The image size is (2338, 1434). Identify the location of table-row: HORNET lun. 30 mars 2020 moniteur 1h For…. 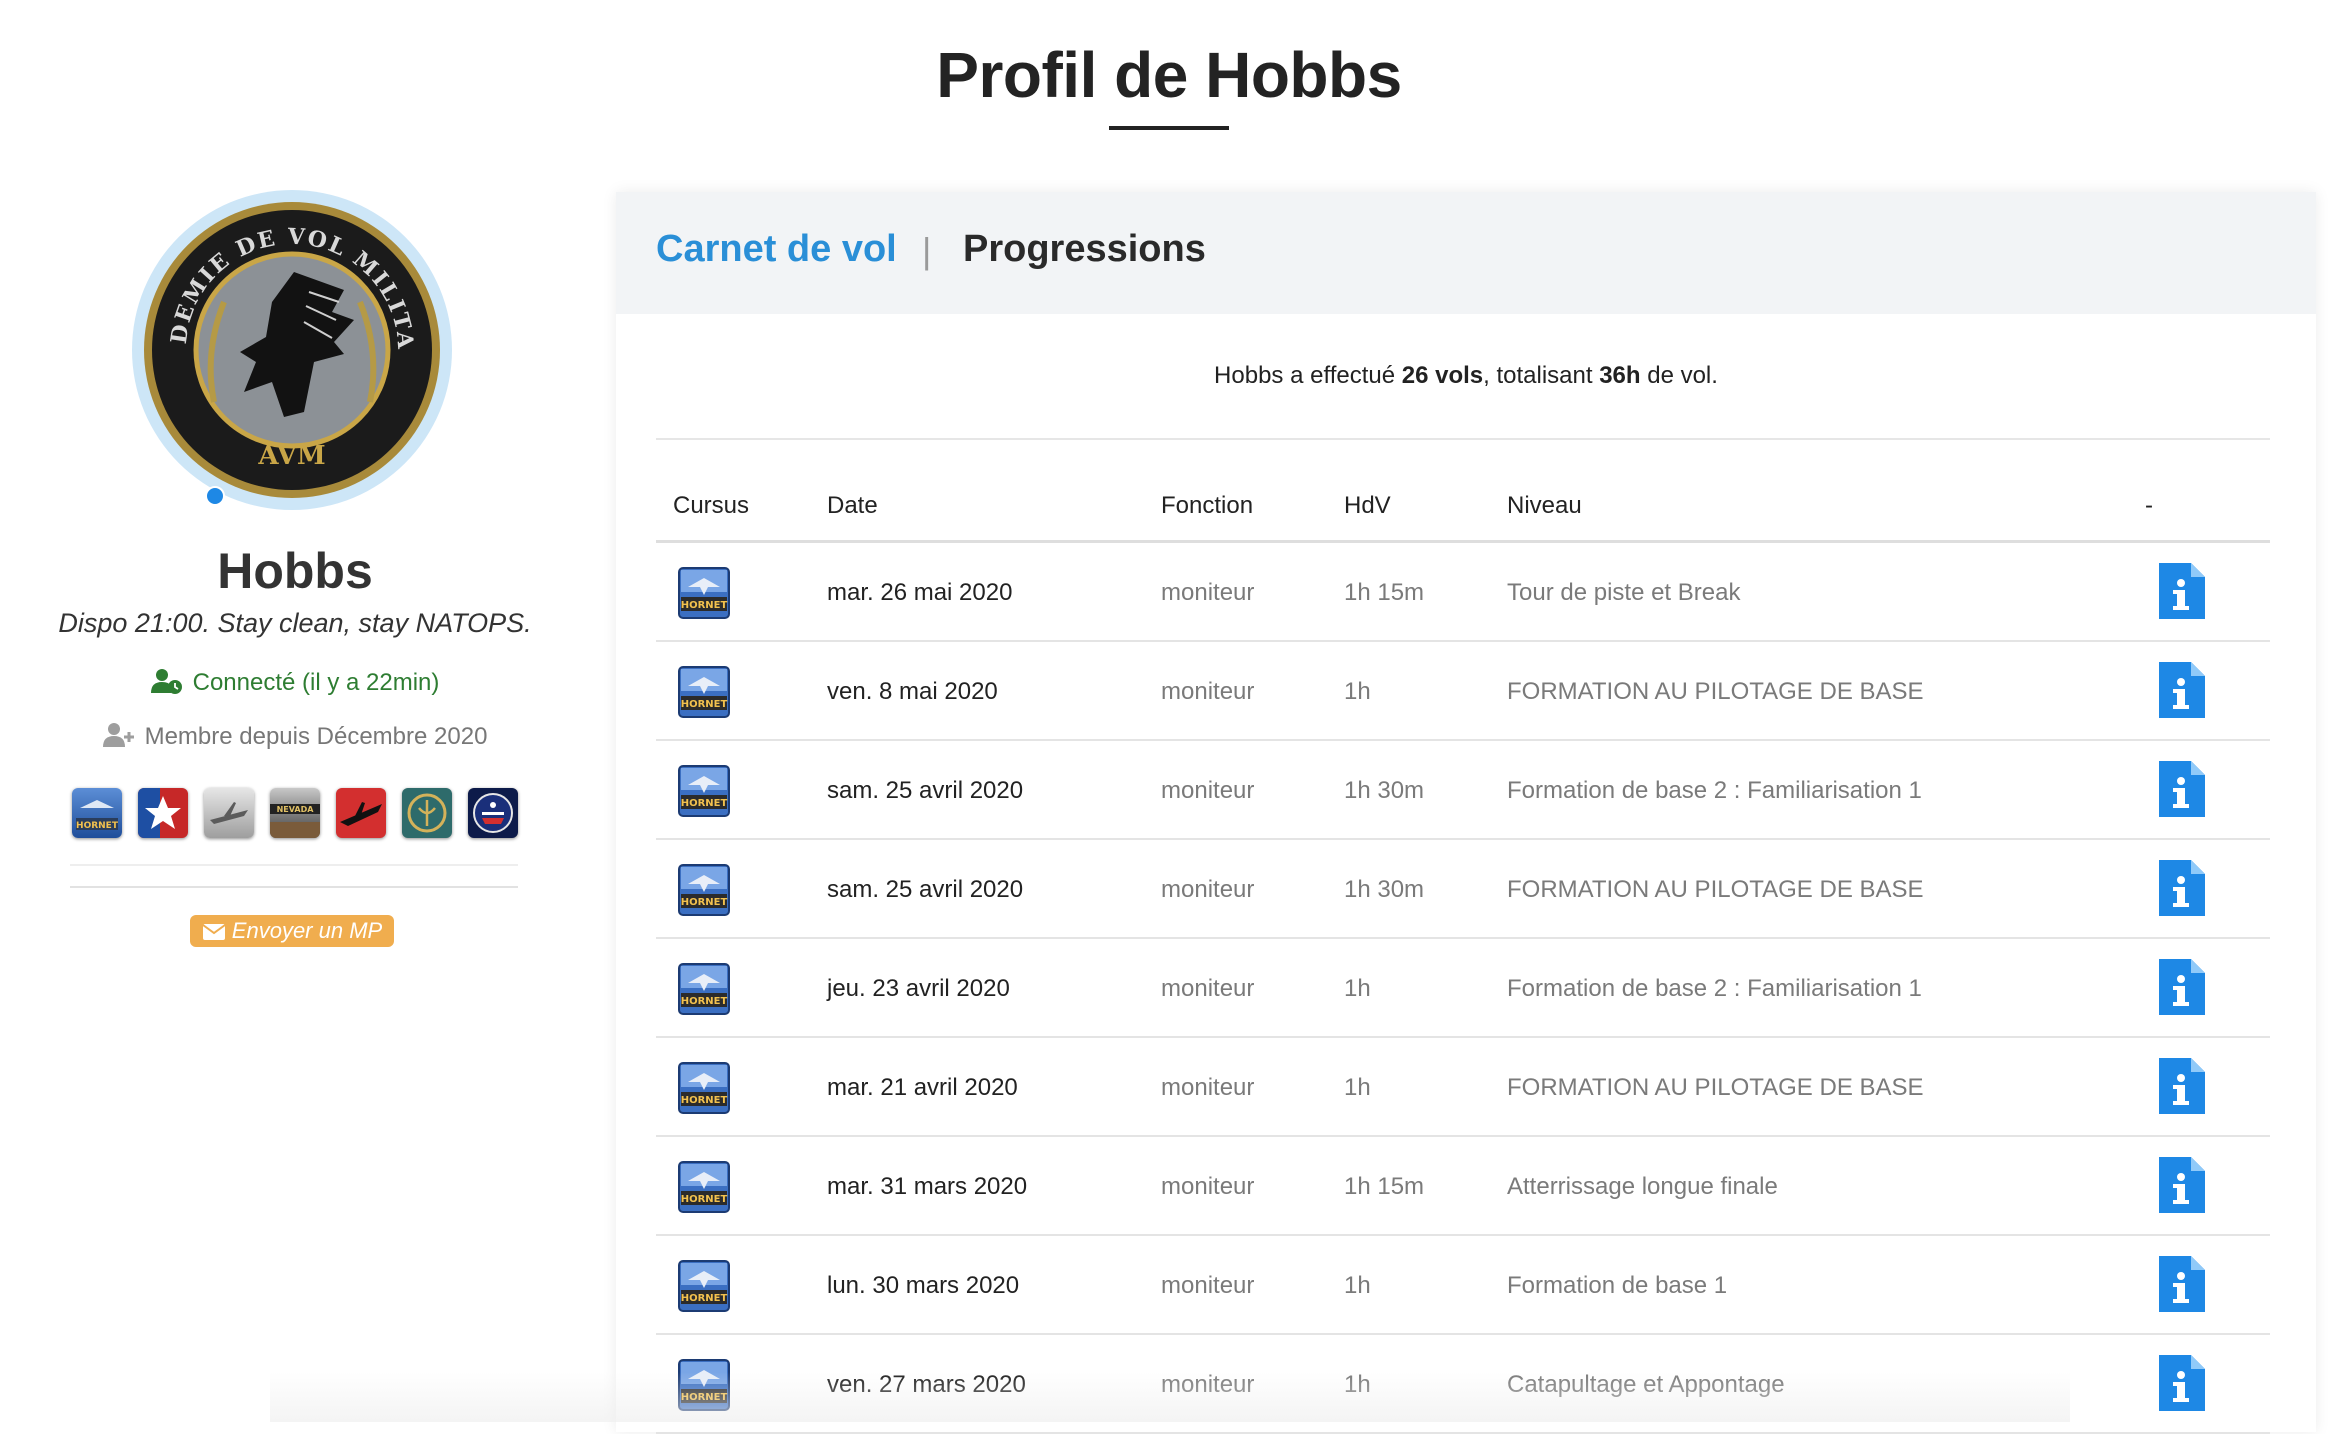
(1463, 1285).